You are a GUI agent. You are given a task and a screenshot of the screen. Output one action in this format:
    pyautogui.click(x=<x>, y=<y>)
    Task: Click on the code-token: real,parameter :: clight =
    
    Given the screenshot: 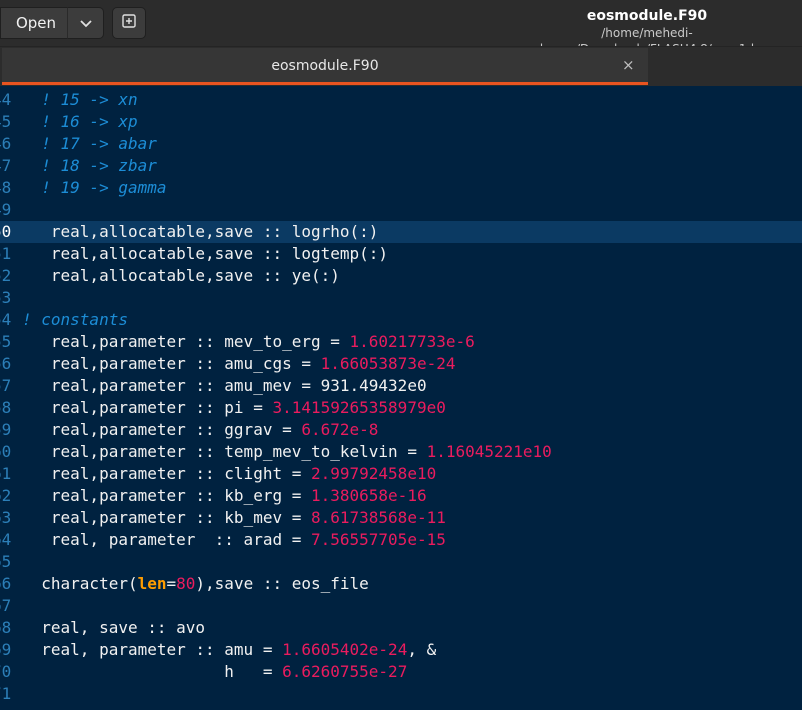 What is the action you would take?
    pyautogui.click(x=166, y=473)
    